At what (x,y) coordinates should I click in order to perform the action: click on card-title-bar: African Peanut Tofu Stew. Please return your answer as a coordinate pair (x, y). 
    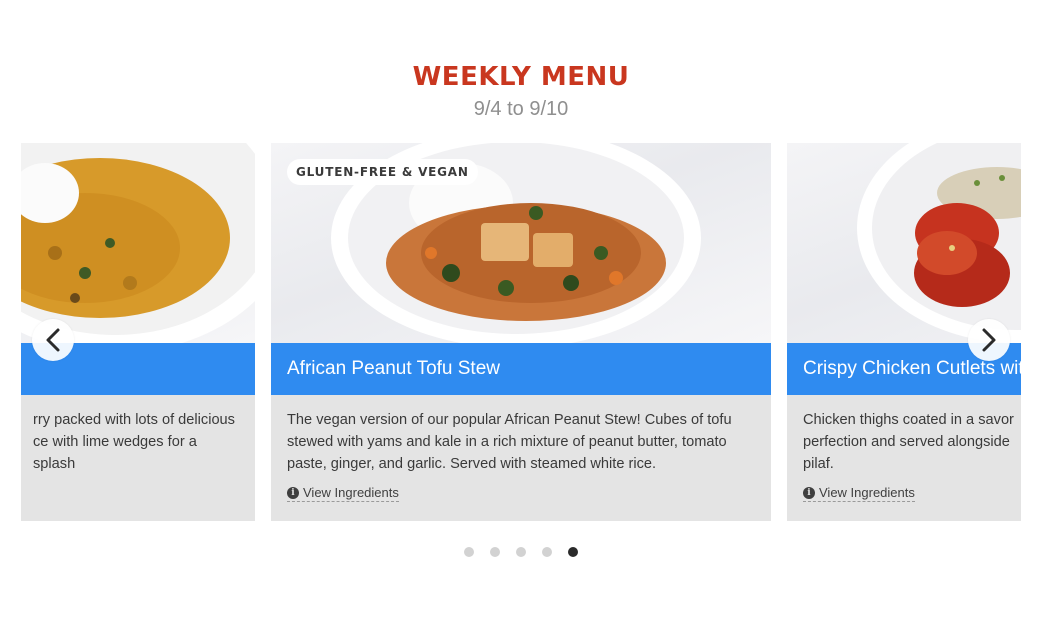
    Looking at the image, I should click on (521, 369).